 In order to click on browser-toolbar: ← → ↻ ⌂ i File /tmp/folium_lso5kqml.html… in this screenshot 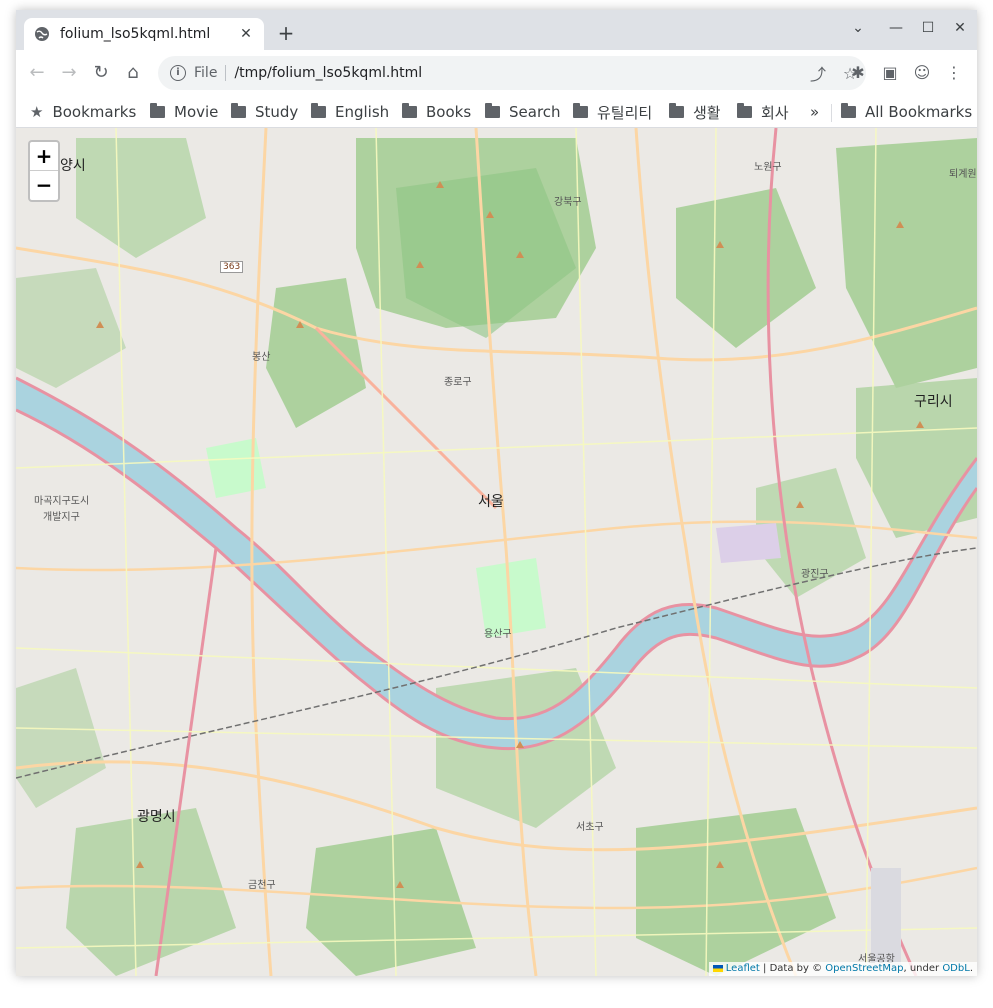, I will do `click(496, 73)`.